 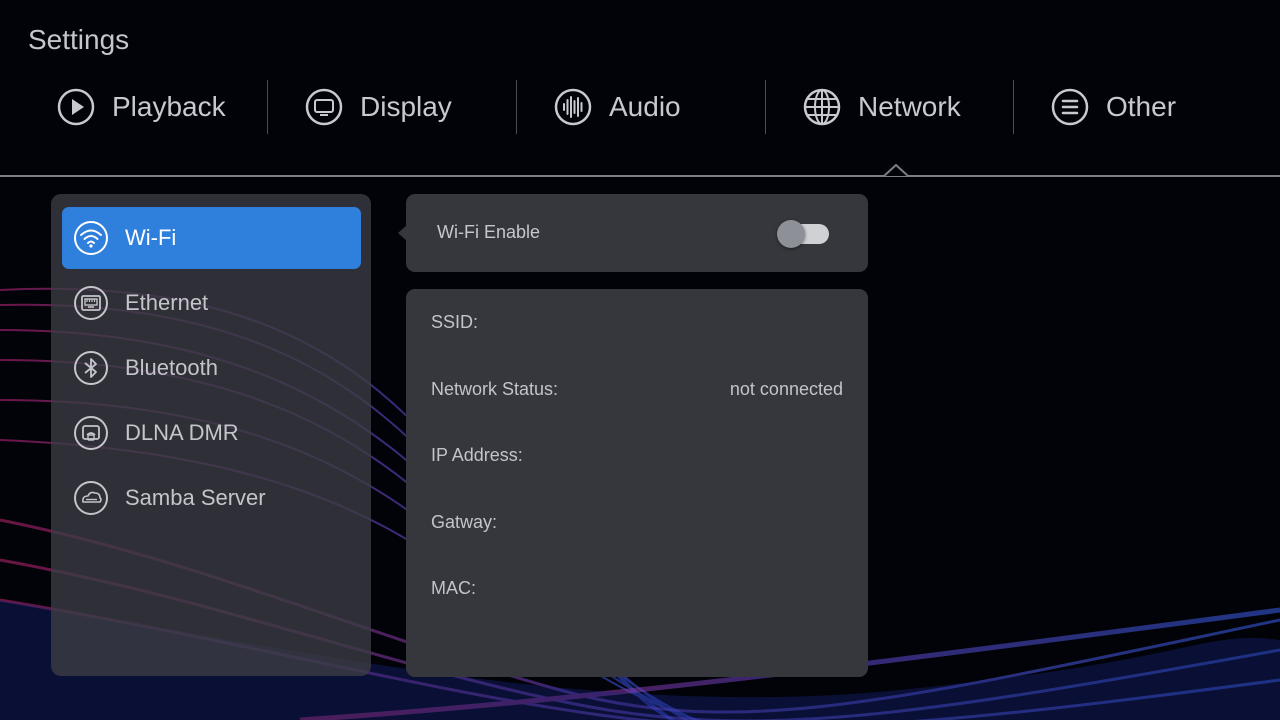 What do you see at coordinates (91, 303) in the screenshot?
I see `ethernet-port-icon` at bounding box center [91, 303].